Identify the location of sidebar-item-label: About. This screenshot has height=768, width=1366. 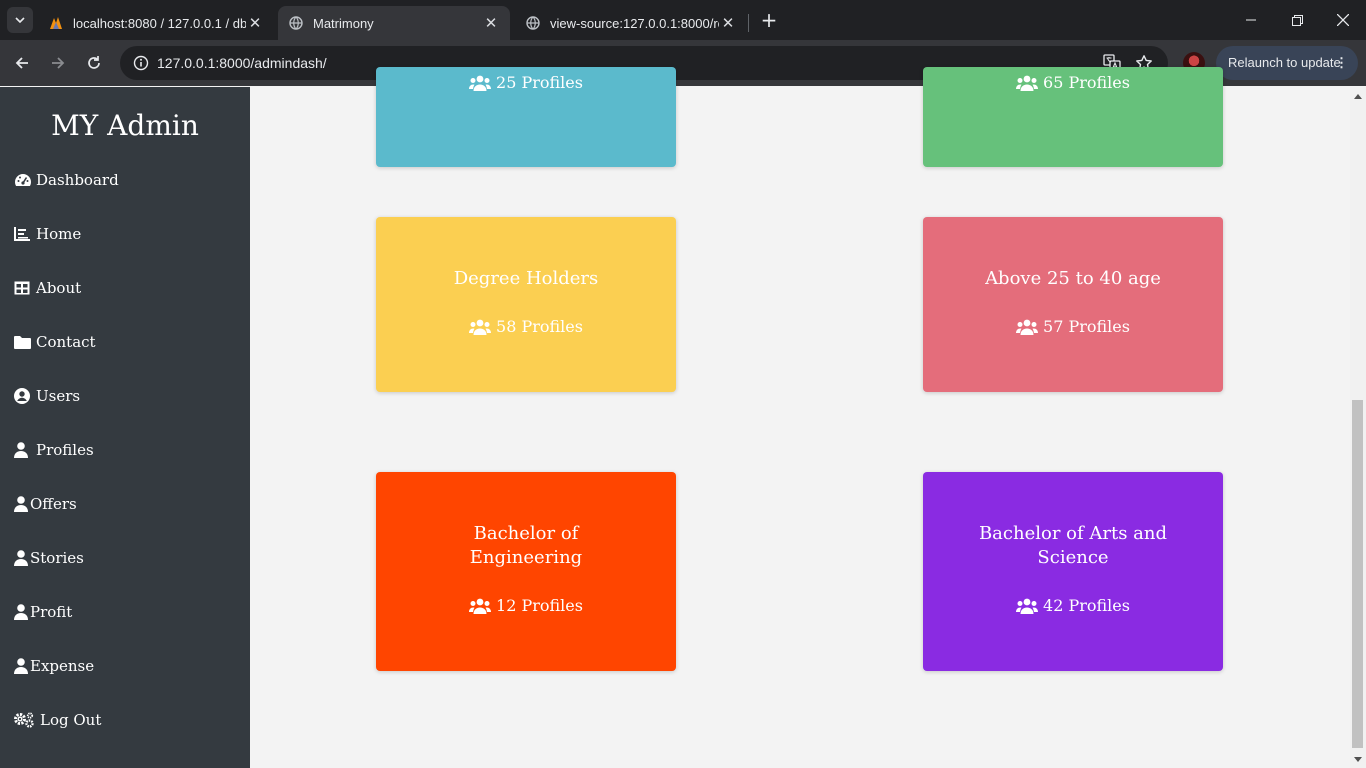
(59, 288).